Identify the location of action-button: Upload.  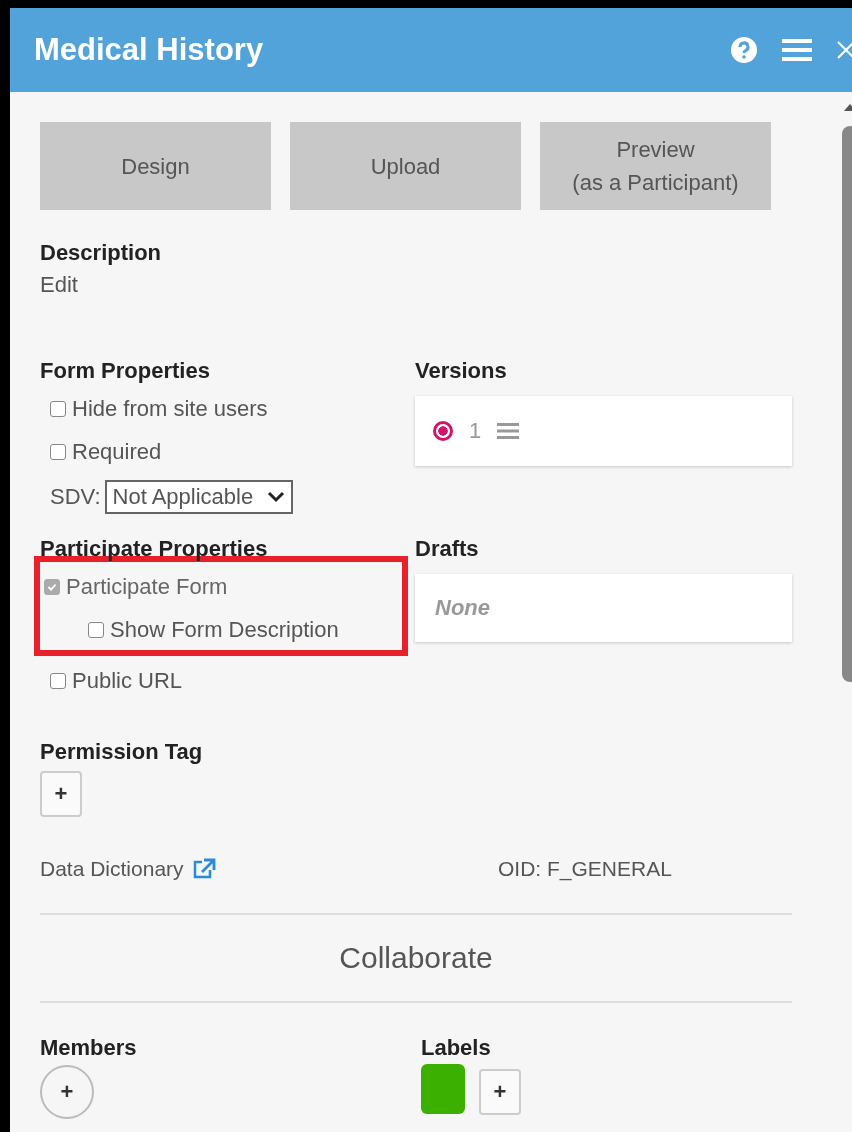
(405, 166).